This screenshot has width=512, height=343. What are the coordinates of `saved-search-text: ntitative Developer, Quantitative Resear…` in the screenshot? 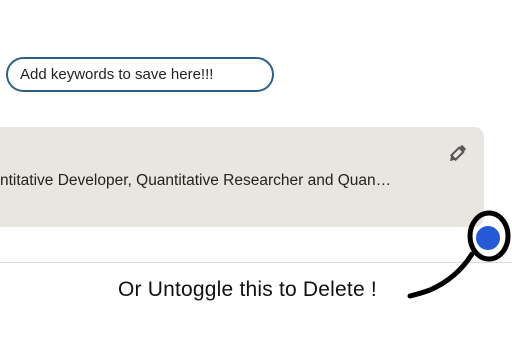 It's located at (196, 180).